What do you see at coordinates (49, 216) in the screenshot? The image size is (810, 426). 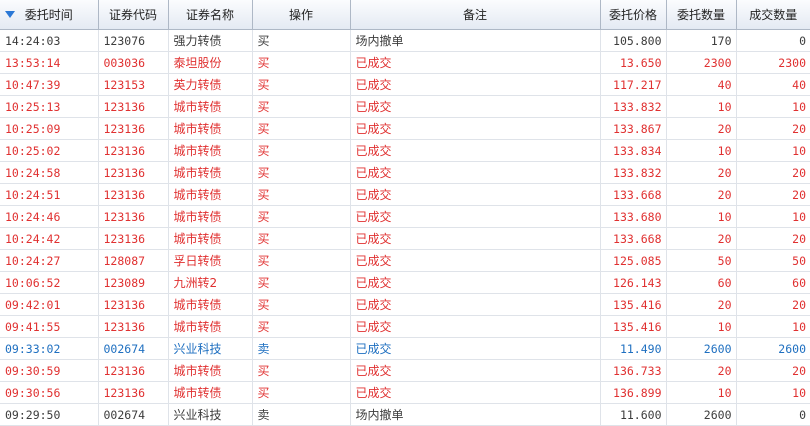 I see `cell-time: 10:24:46` at bounding box center [49, 216].